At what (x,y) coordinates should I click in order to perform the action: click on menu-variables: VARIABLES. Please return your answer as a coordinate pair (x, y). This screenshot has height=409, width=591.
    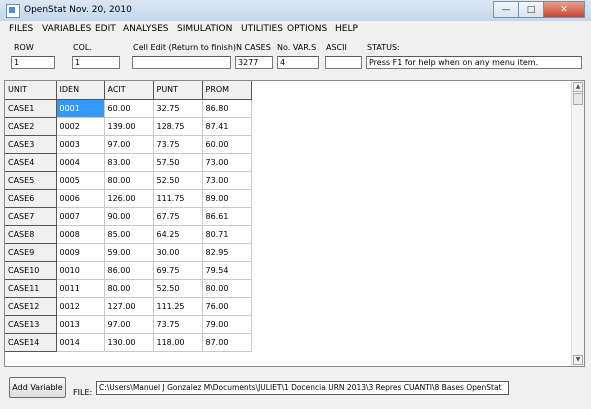
    Looking at the image, I should click on (66, 29).